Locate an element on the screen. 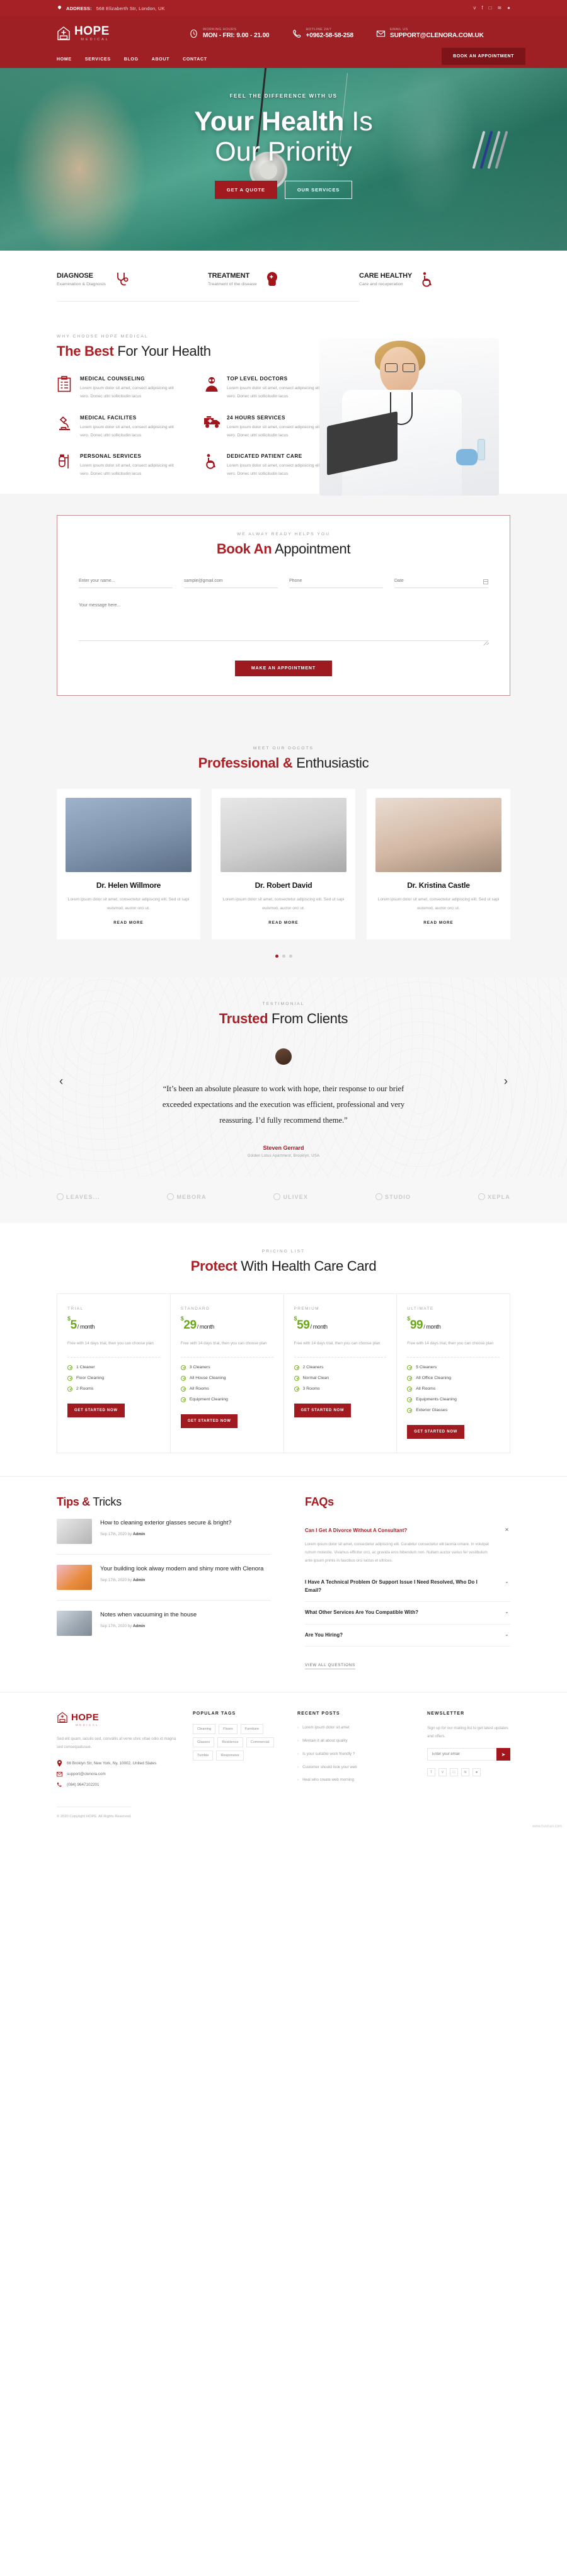  brand-logo-studio: STUDIO is located at coordinates (393, 1197).